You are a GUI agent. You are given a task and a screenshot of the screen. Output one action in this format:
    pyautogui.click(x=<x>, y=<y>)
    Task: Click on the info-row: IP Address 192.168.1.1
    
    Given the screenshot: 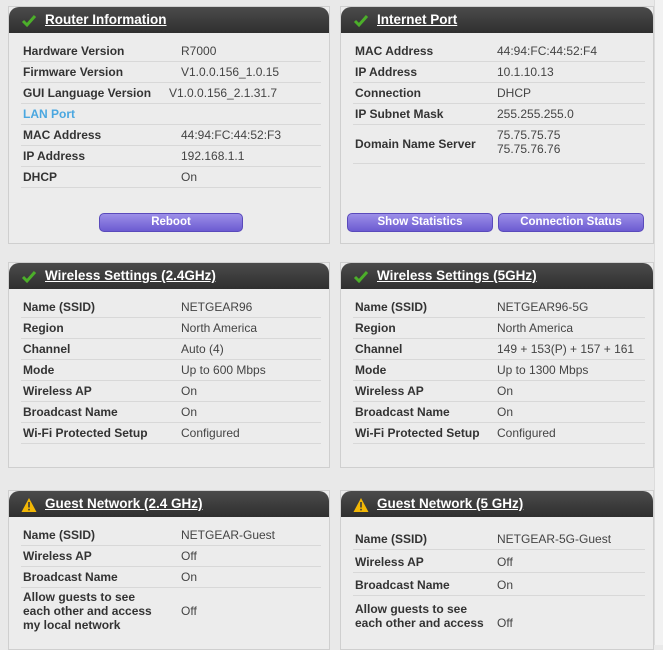 What is the action you would take?
    pyautogui.click(x=171, y=156)
    